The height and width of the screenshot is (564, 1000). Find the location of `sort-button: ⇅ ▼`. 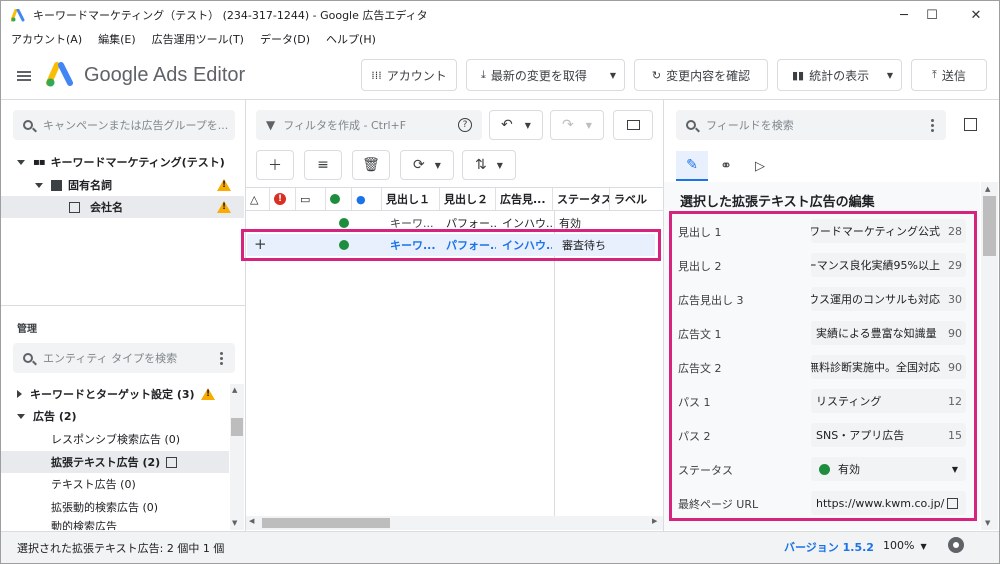

sort-button: ⇅ ▼ is located at coordinates (489, 165).